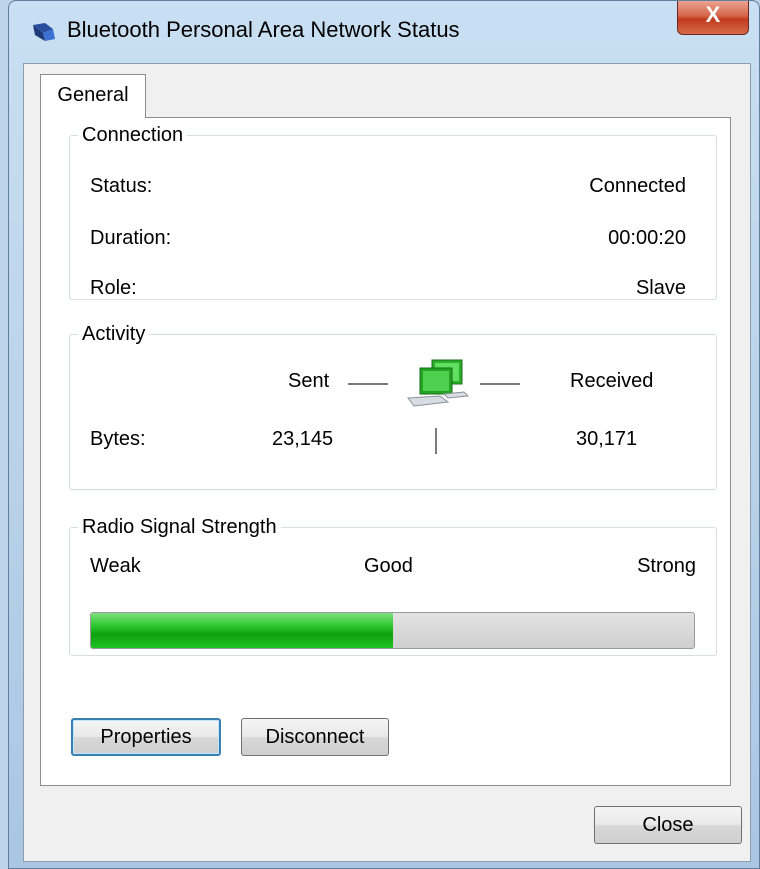 The width and height of the screenshot is (760, 869). I want to click on bytes-received-value: 30,171, so click(607, 439).